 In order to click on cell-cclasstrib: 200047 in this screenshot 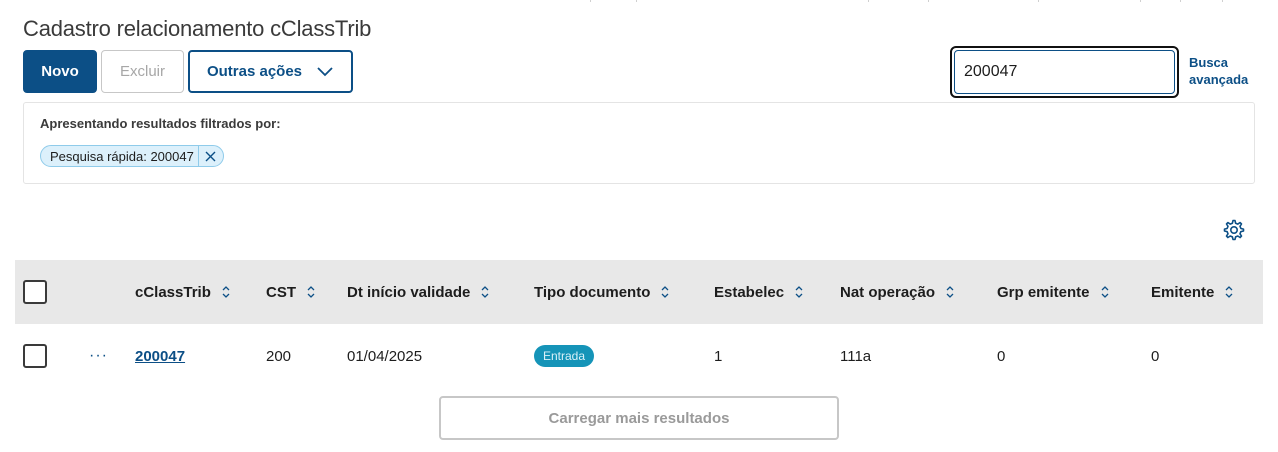, I will do `click(160, 356)`.